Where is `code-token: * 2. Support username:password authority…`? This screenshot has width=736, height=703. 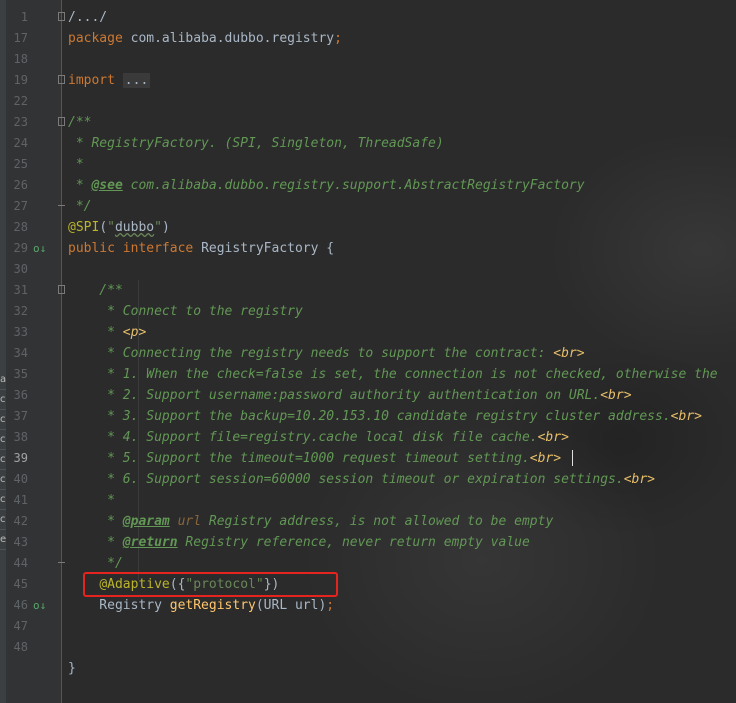
code-token: * 2. Support username:password authority… is located at coordinates (334, 395).